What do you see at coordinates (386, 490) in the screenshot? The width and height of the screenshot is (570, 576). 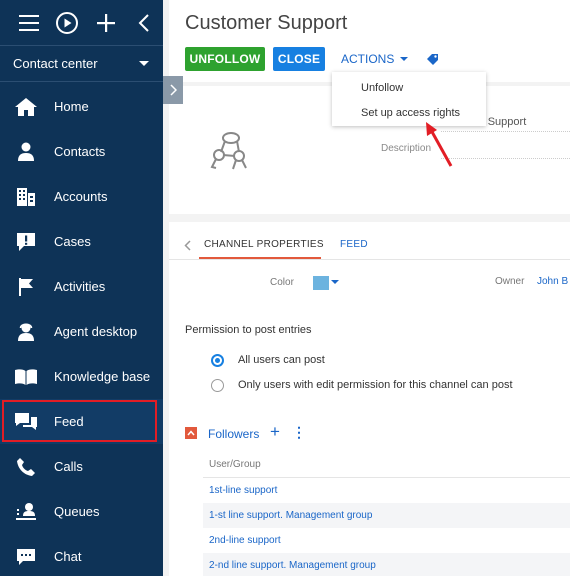 I see `table-row: 1st-line support` at bounding box center [386, 490].